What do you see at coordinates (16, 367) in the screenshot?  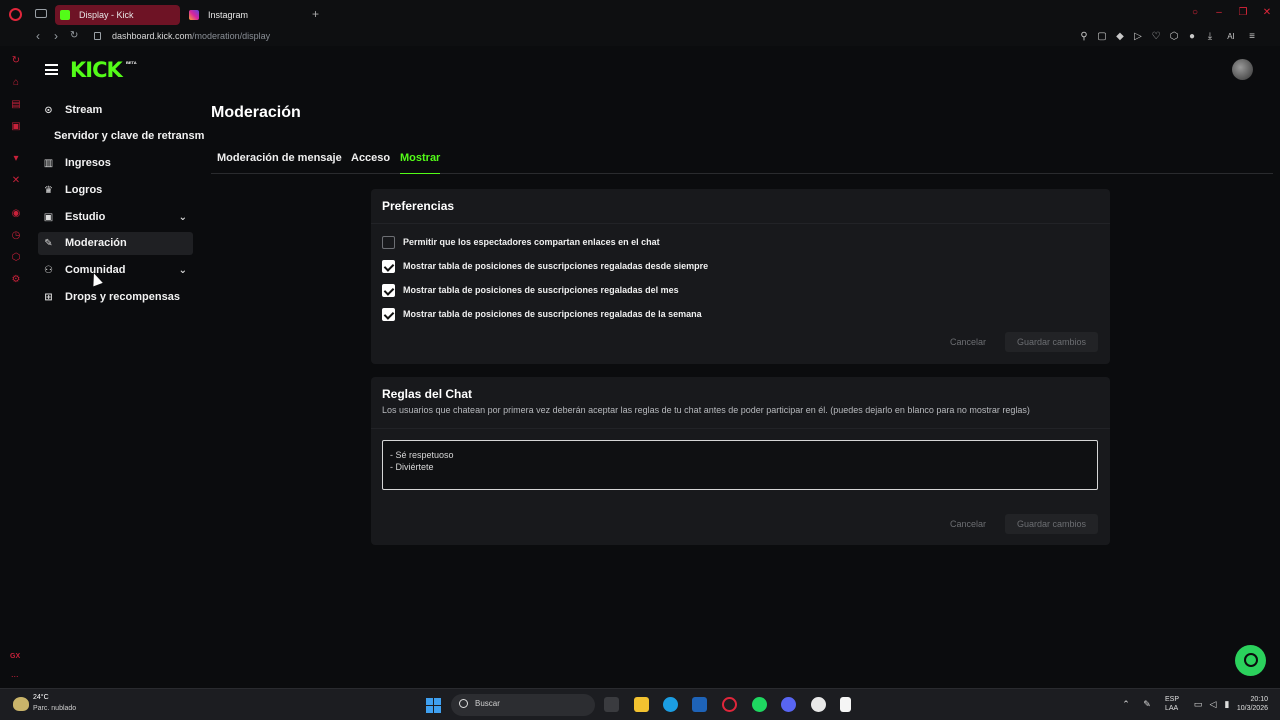 I see `opera-sidebar: ↻ ⌂ ▤ ▣ ▾ ✕ ◉ ◷ ⬡ ⚙` at bounding box center [16, 367].